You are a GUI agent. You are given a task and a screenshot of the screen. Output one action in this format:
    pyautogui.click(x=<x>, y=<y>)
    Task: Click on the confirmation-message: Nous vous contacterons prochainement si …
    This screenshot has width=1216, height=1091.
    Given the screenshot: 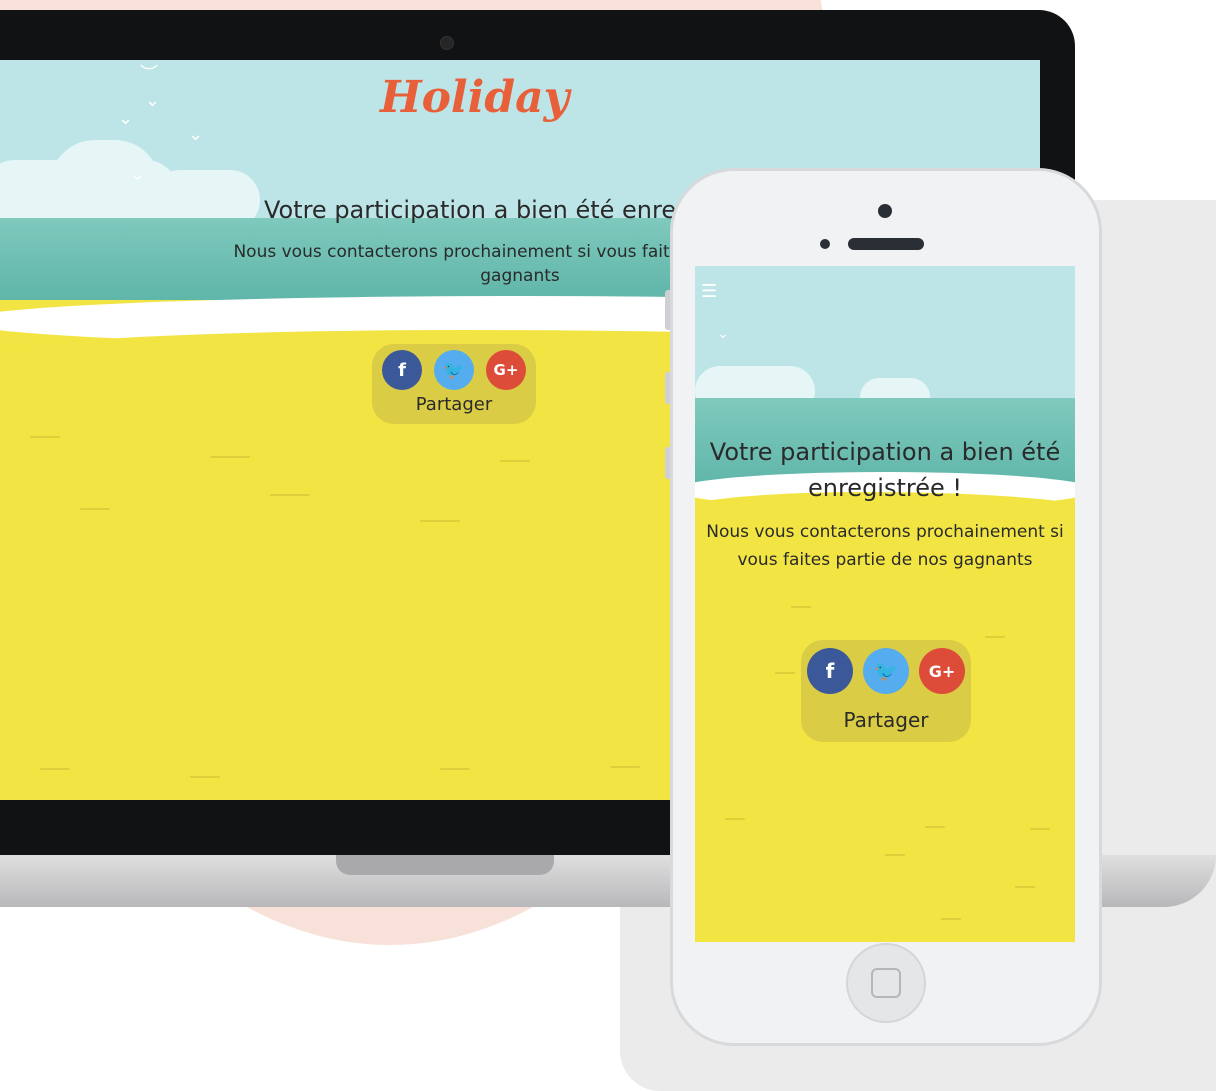 What is the action you would take?
    pyautogui.click(x=885, y=546)
    